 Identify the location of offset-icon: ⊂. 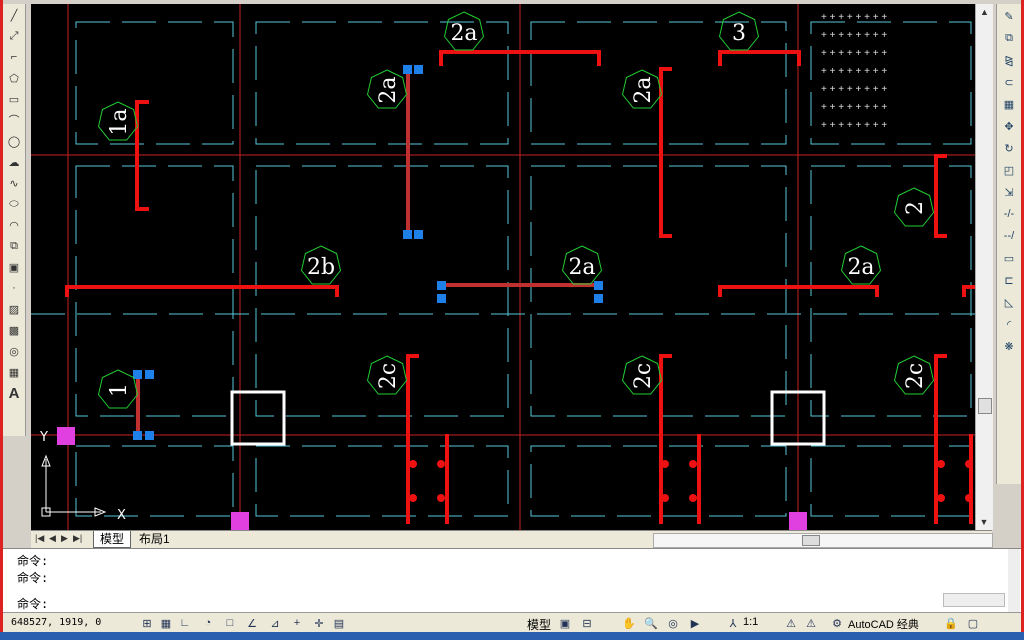
(1009, 82).